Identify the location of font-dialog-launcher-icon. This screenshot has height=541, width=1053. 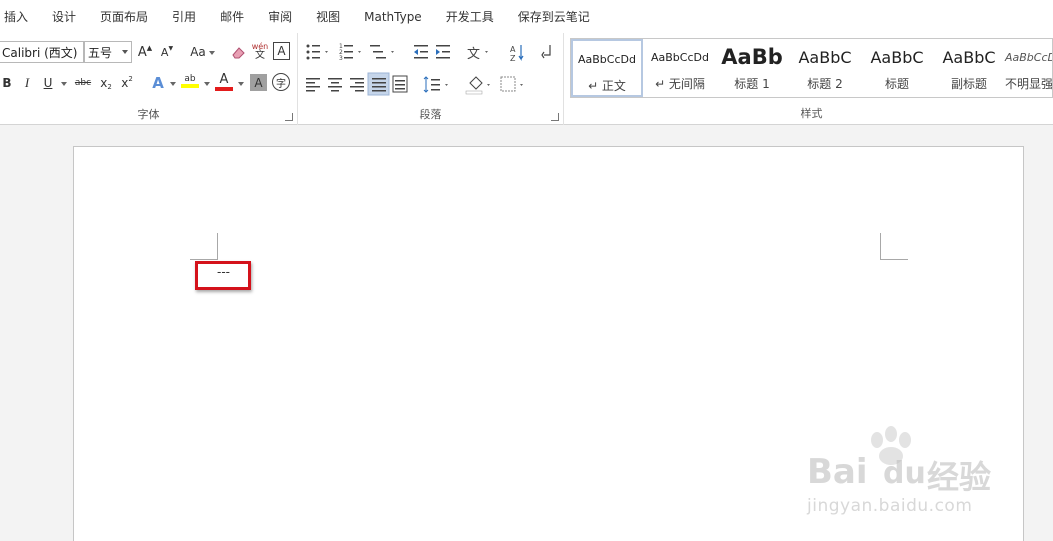
(289, 117).